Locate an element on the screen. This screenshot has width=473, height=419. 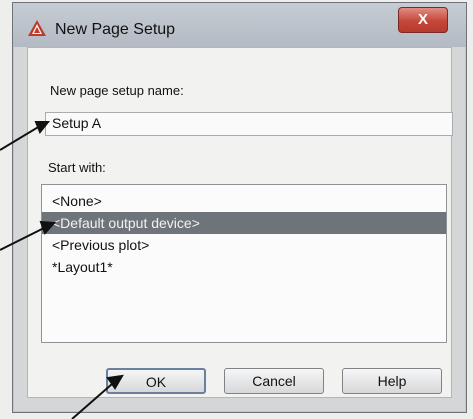
arrow-to-ok-button is located at coordinates (97, 396).